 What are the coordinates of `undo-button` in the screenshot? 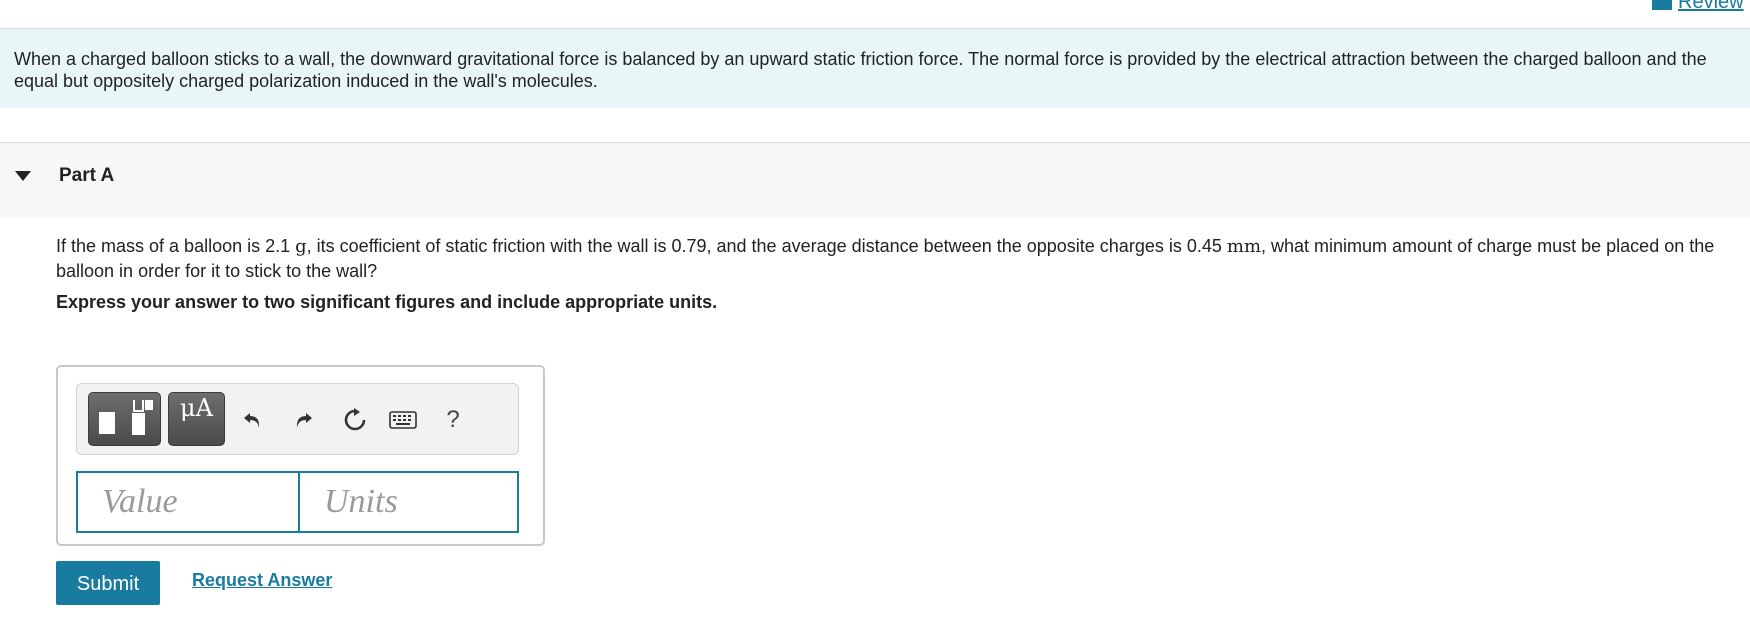 It's located at (253, 420).